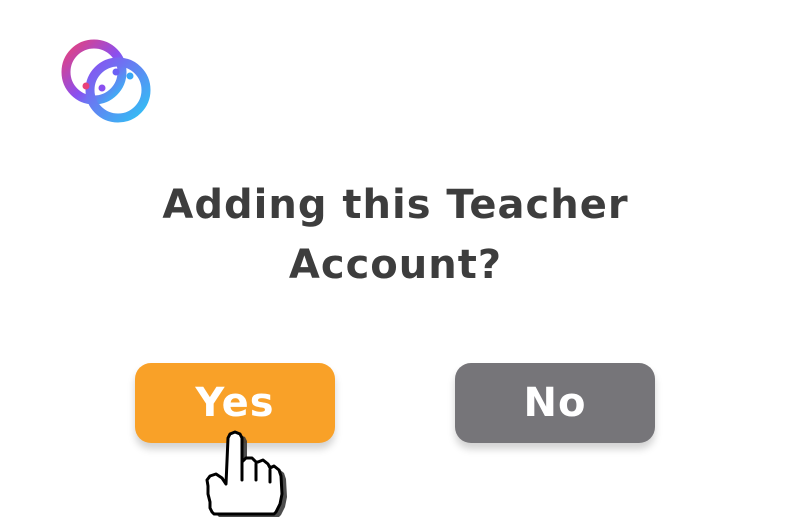 Image resolution: width=791 pixels, height=529 pixels. I want to click on app-logo-icon, so click(106, 81).